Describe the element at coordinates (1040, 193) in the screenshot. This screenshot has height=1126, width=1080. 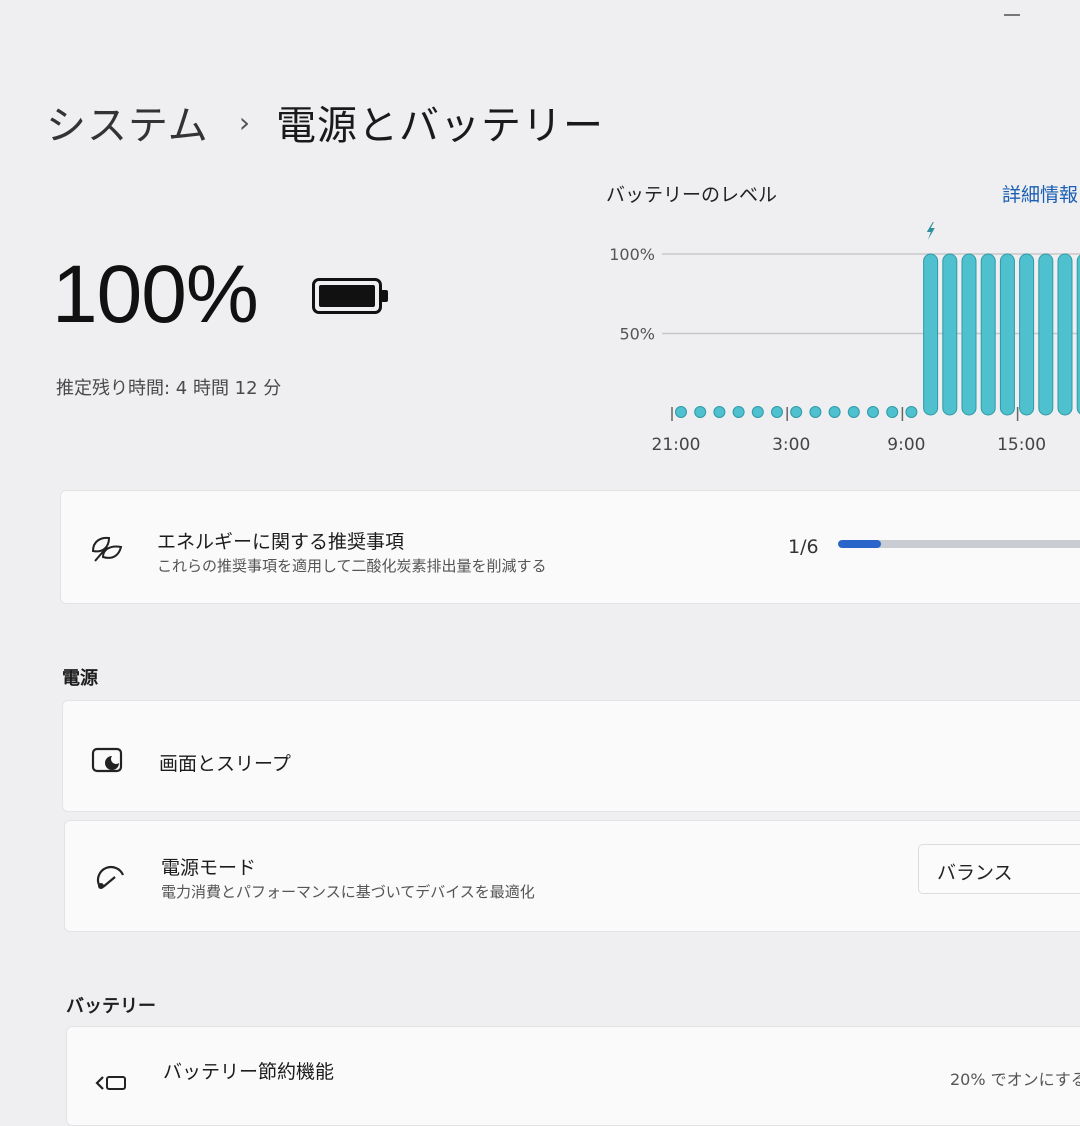
I see `details-link: 詳細情報` at that location.